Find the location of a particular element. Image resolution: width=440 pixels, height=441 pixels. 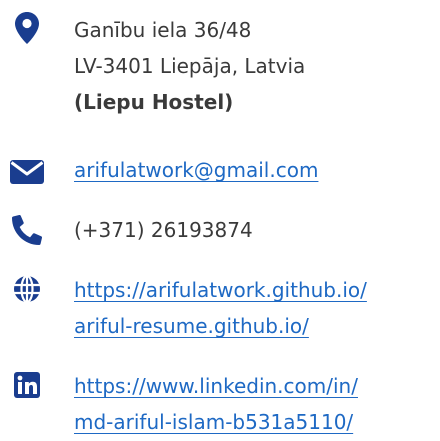

address-line-street: Ganību iela 36/48 is located at coordinates (163, 30).